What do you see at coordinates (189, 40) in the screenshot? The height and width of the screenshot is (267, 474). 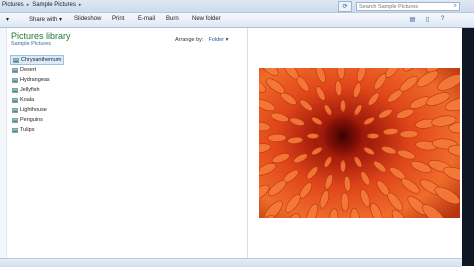 I see `arrange-by-label: Arrange by:` at bounding box center [189, 40].